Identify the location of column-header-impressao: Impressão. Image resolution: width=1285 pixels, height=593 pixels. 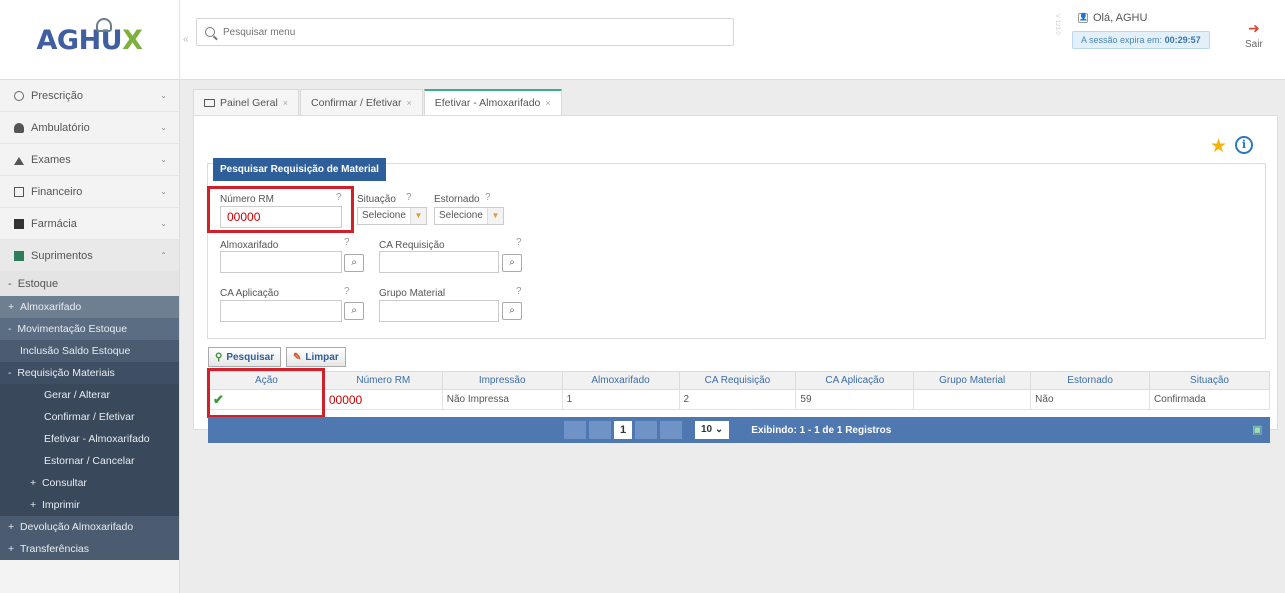
(502, 380).